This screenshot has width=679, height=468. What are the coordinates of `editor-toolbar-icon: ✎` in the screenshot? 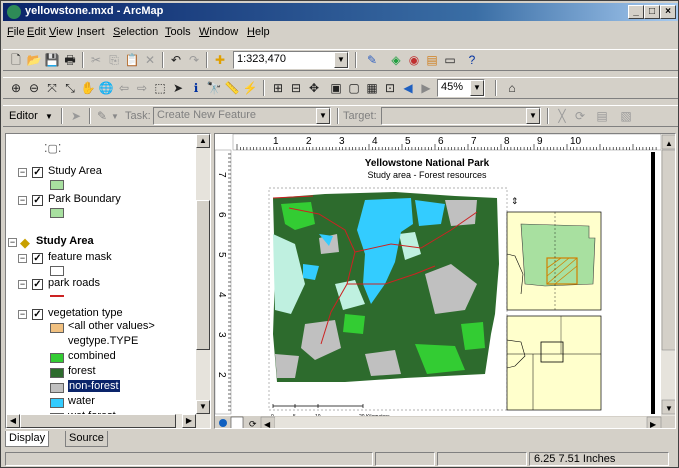 It's located at (372, 60).